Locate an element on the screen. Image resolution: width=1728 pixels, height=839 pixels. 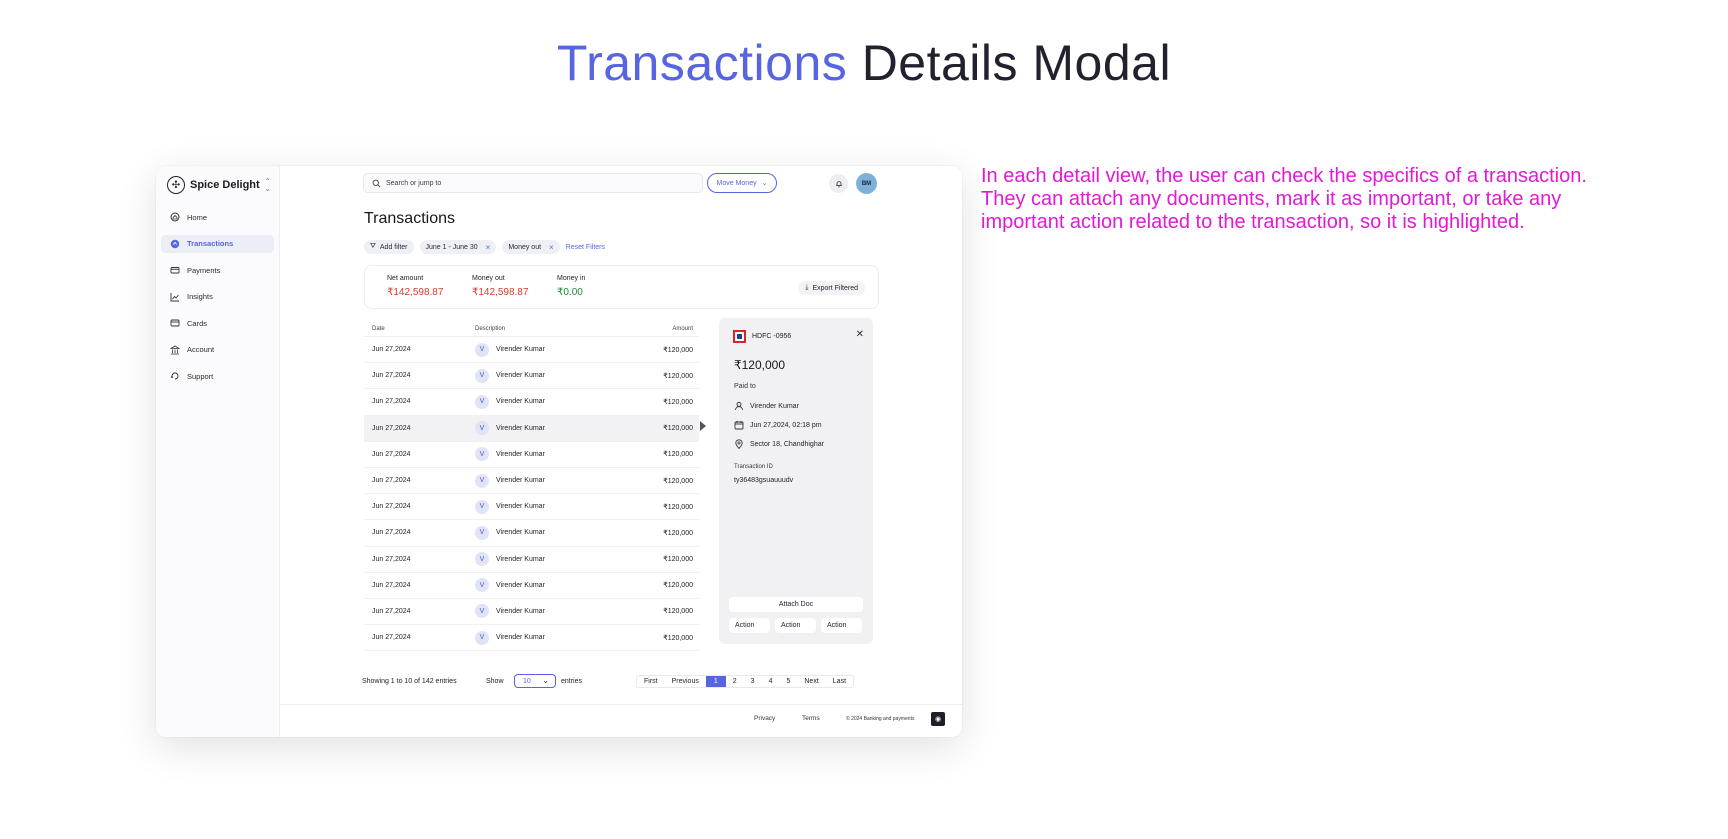
filter-chip-money-out: Money out × is located at coordinates (531, 247).